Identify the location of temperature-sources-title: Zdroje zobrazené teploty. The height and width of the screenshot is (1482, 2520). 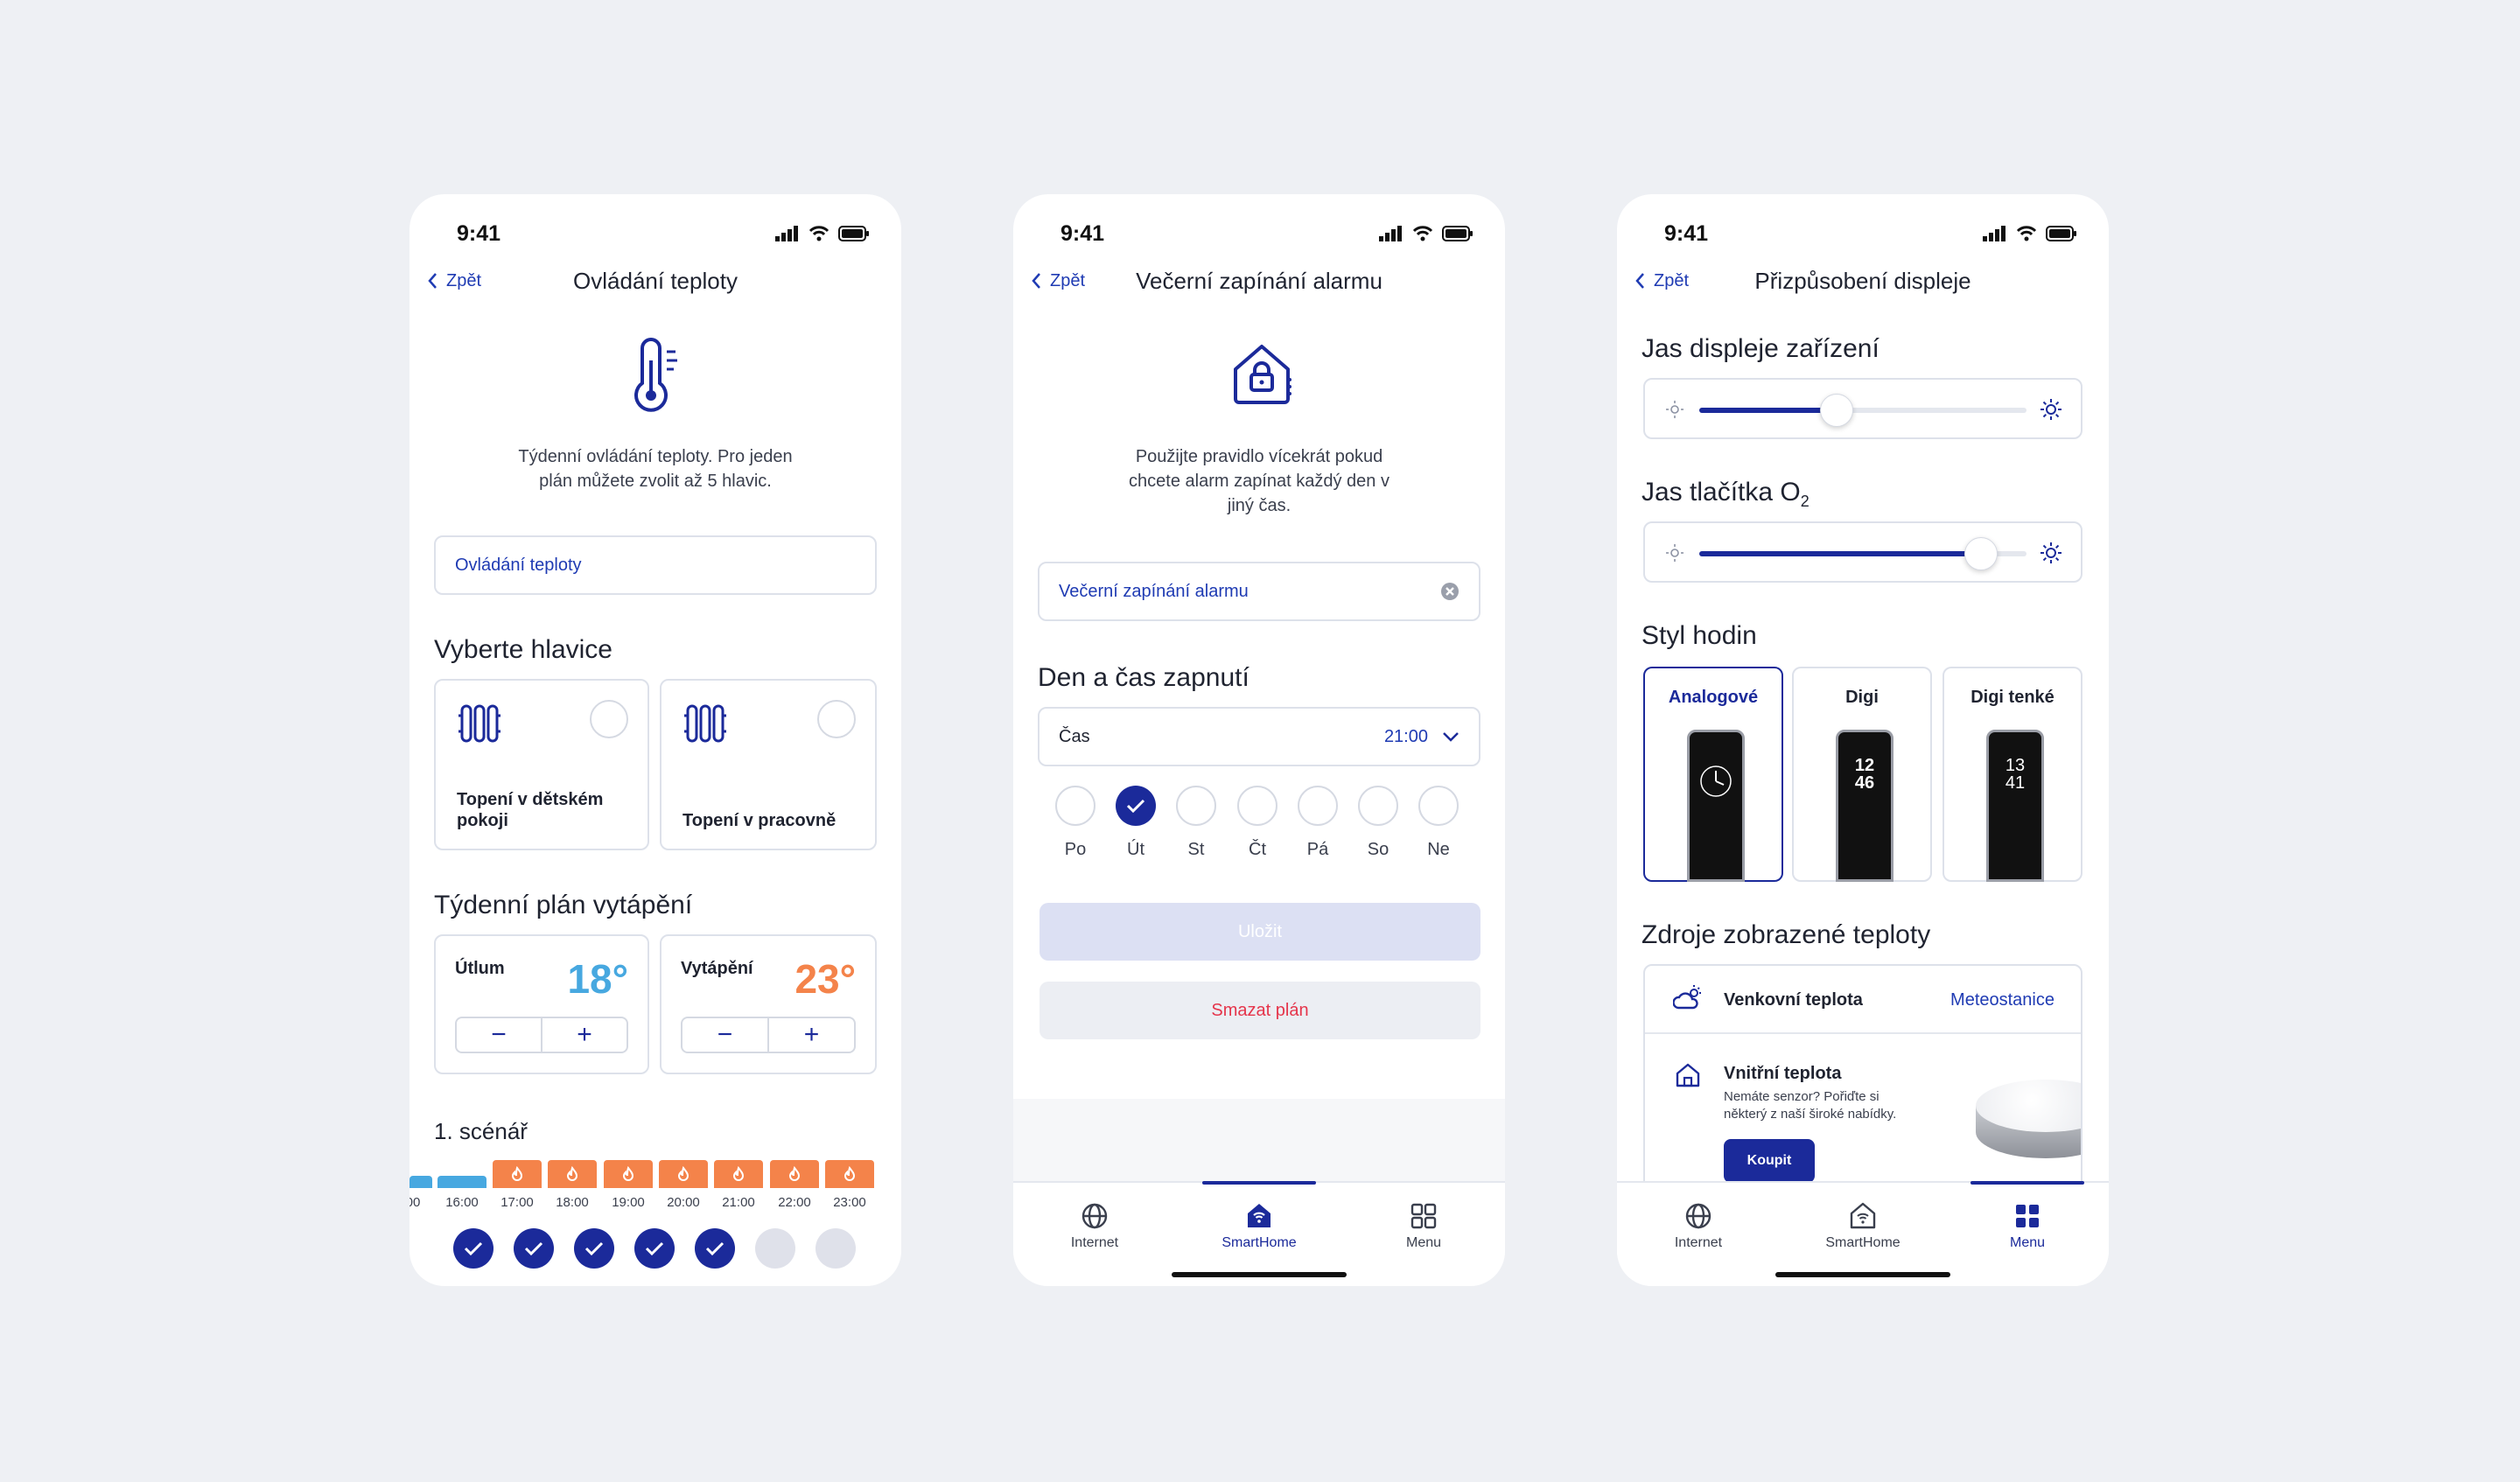
(1786, 935).